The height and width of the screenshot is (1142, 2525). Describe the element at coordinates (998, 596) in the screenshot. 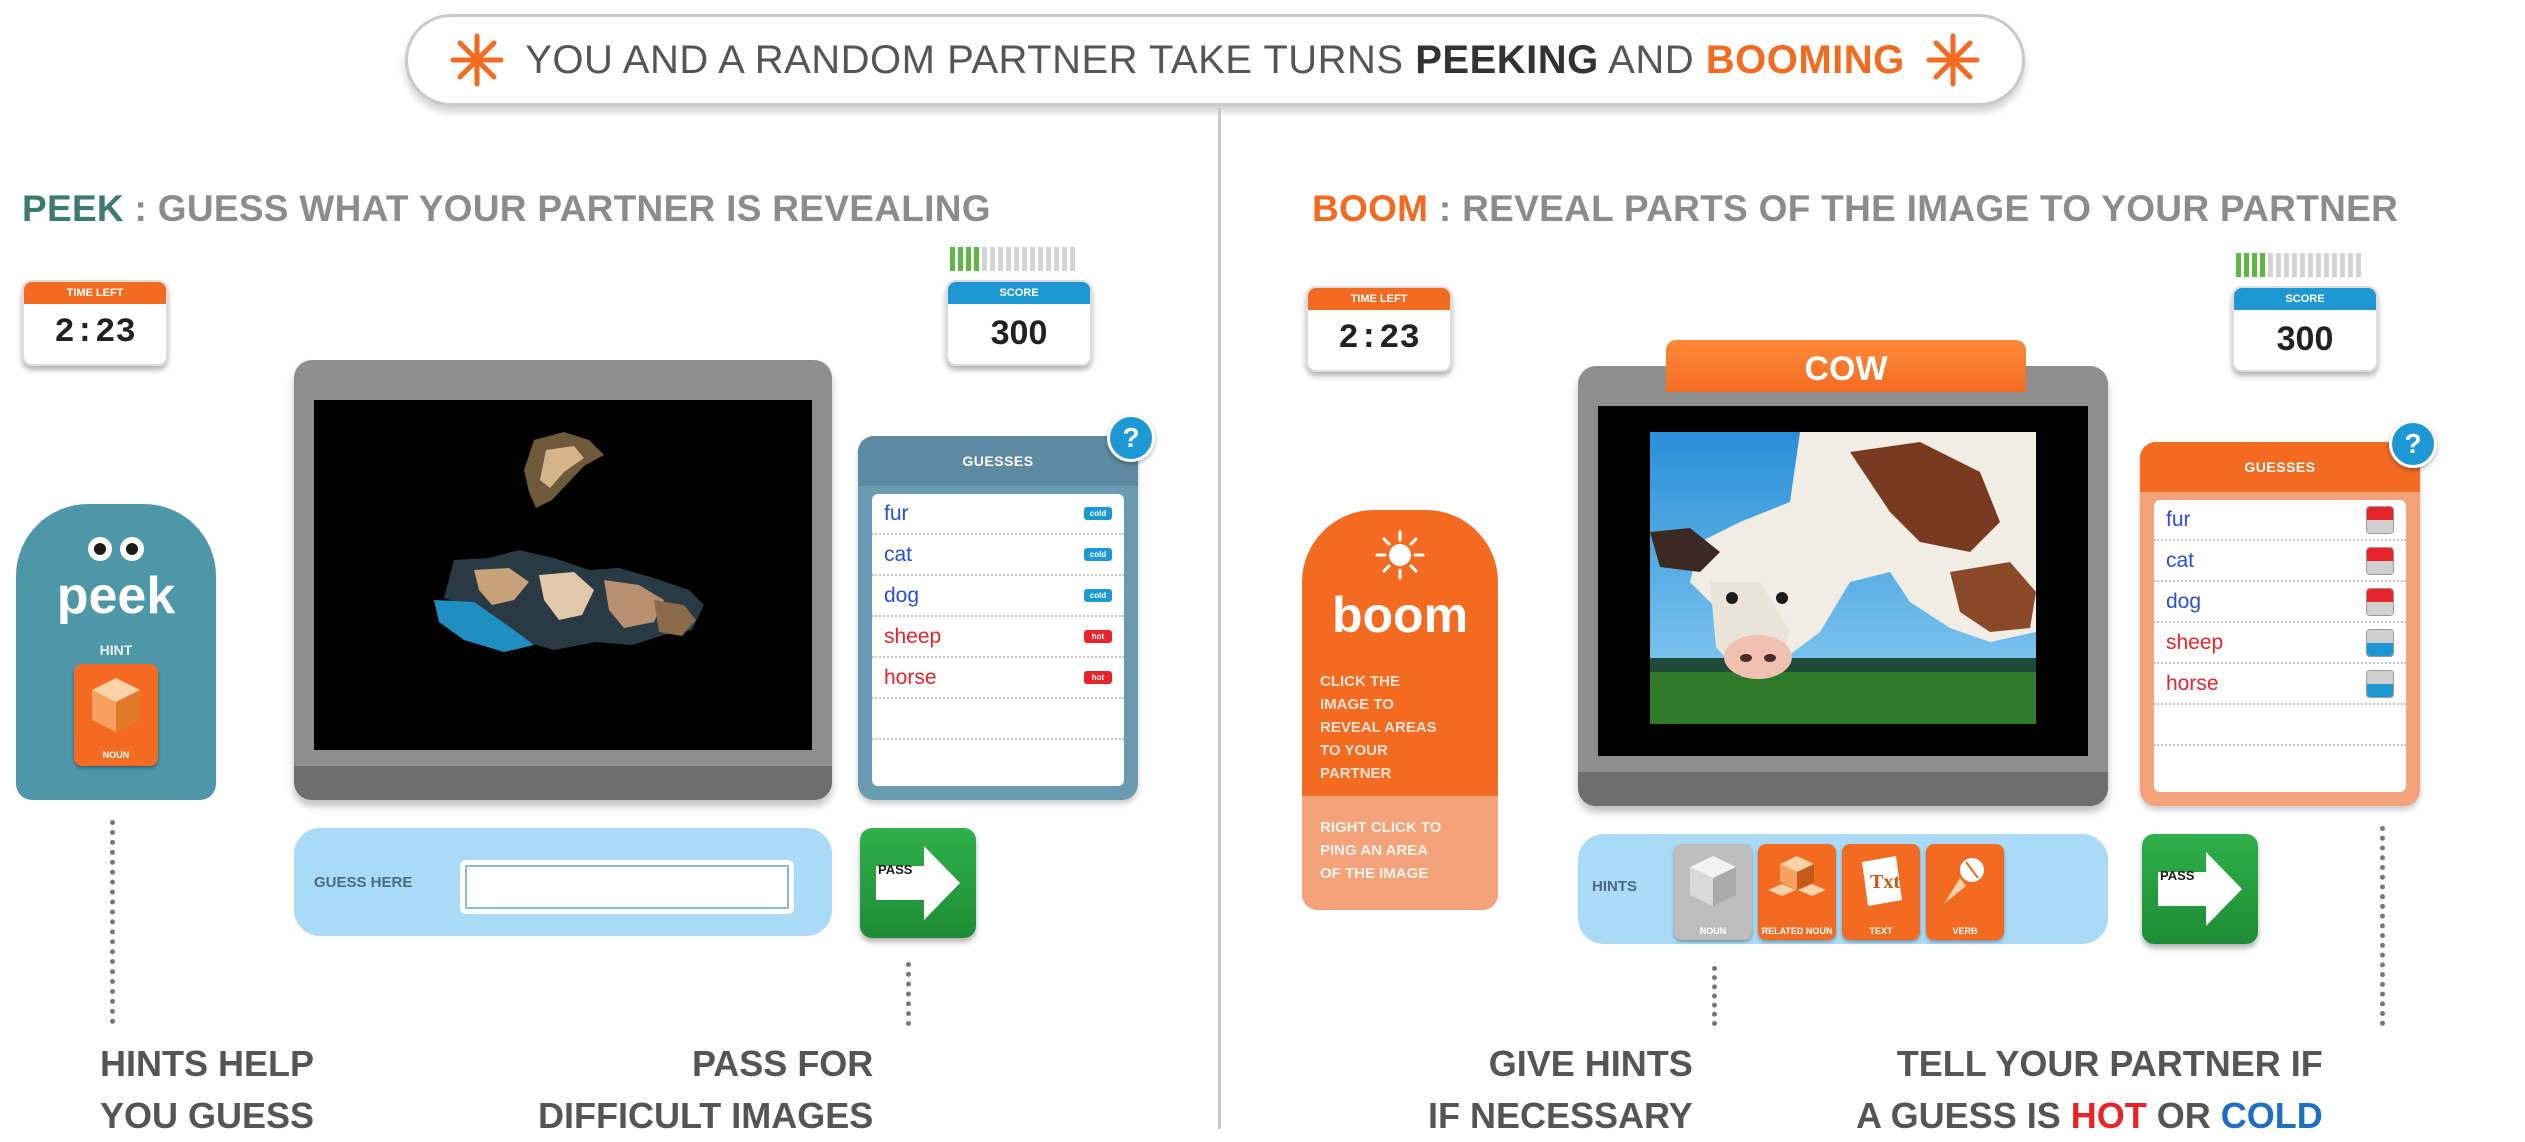

I see `list-item: dog cold` at that location.